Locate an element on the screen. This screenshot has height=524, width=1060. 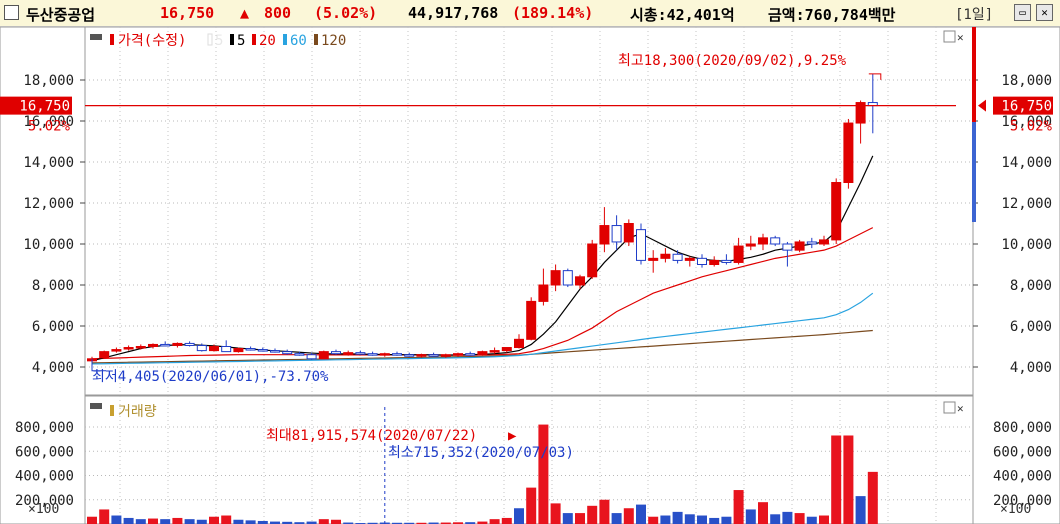
left-price-tick: 14,000 is located at coordinates (48, 163).